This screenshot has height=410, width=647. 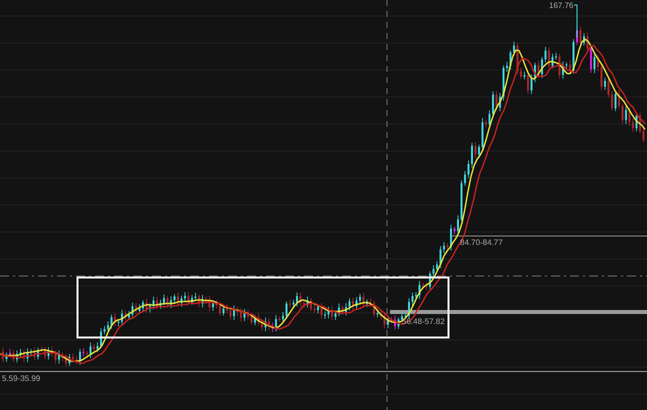 I want to click on price-label: 5.59-35.99, so click(x=21, y=378).